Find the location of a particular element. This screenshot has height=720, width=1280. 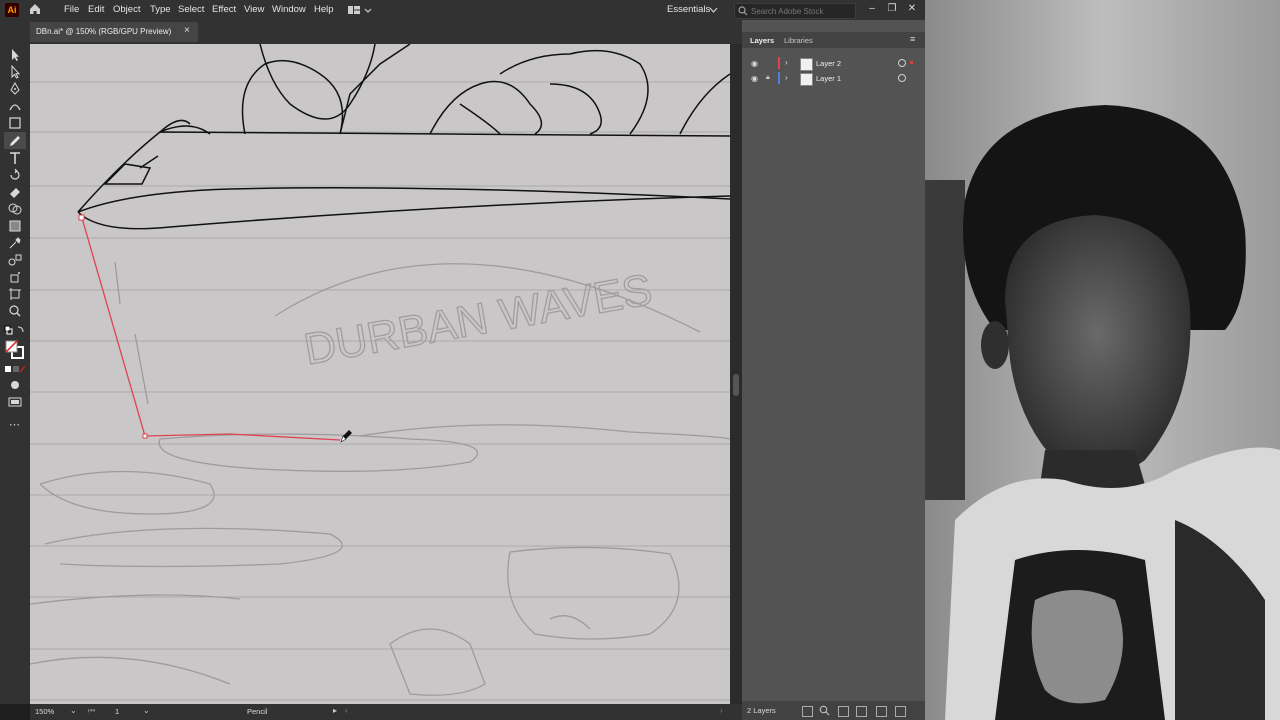

layer-count: 2 Layers is located at coordinates (761, 710).